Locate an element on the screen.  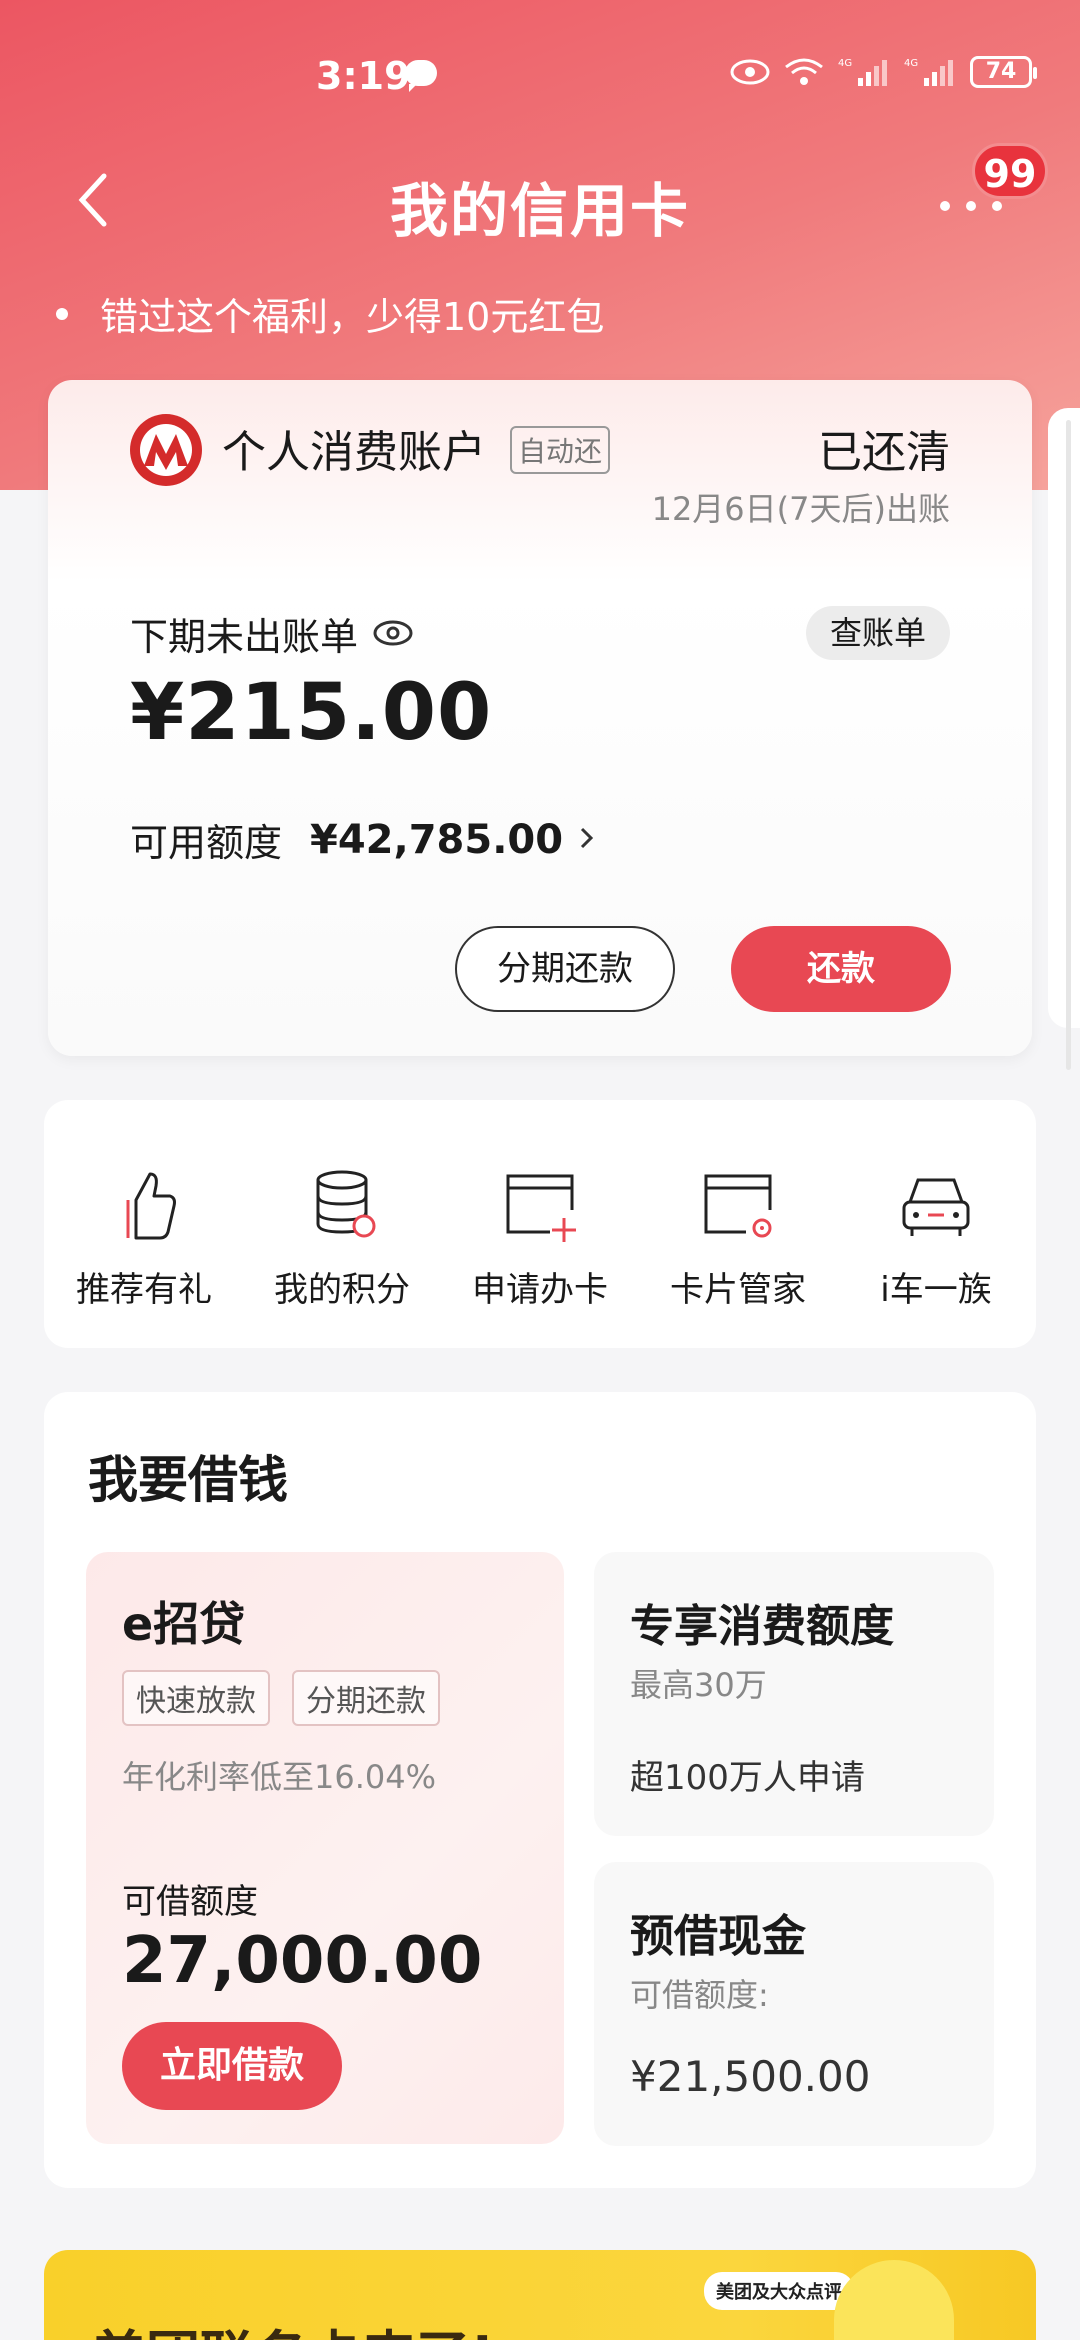
quick-action-label: 申请办卡 is located at coordinates (540, 1290).